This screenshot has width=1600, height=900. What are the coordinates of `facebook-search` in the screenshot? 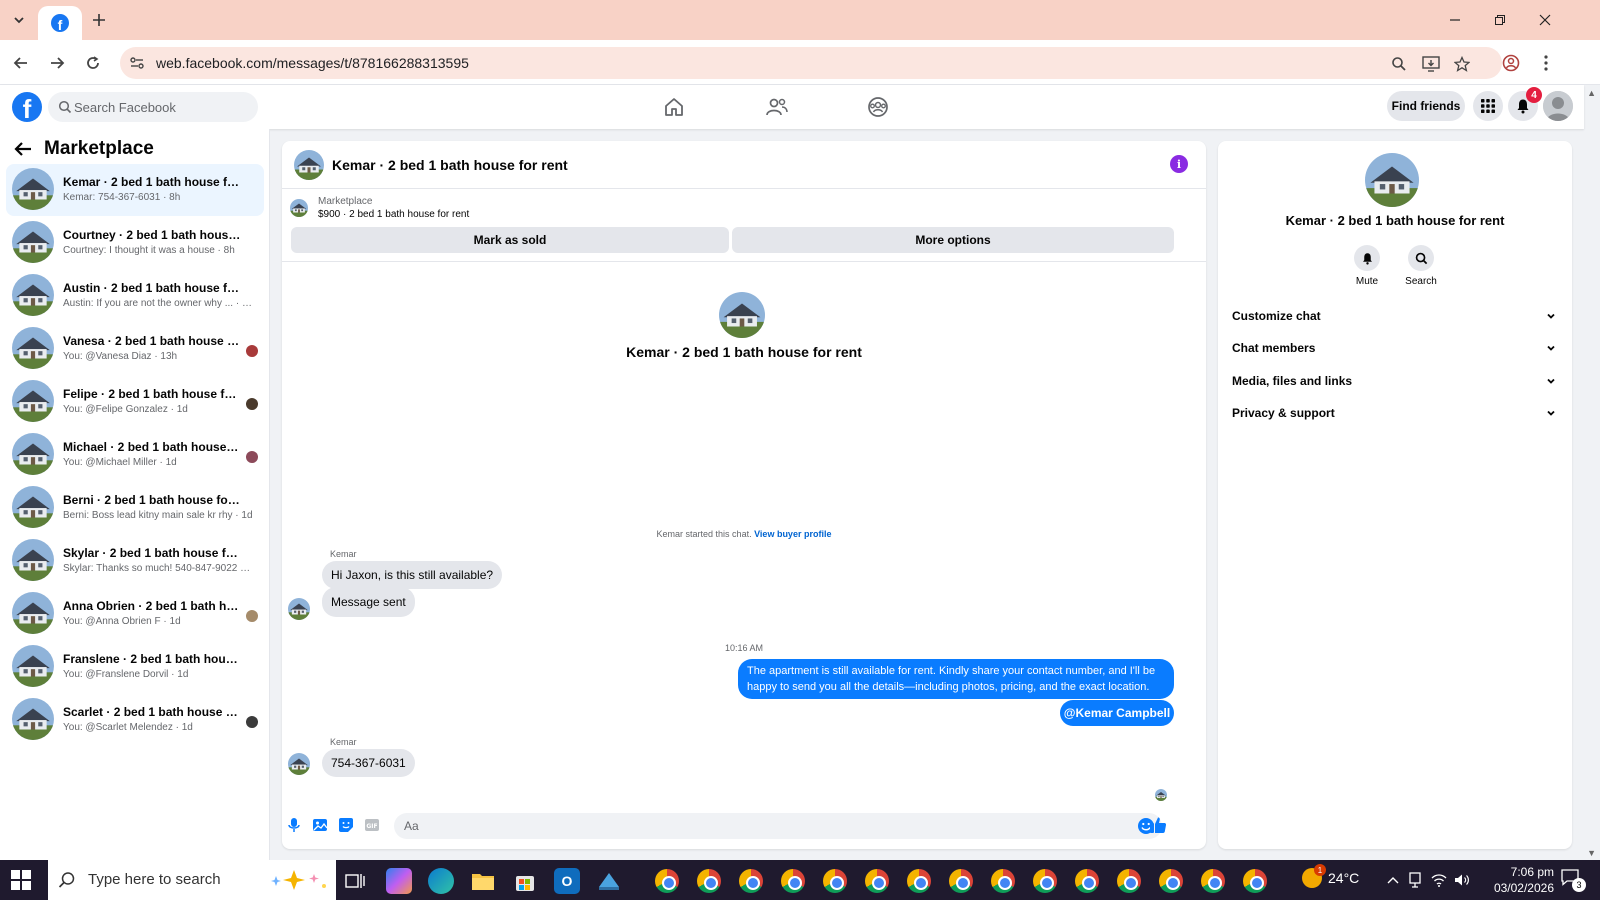 It's located at (153, 107).